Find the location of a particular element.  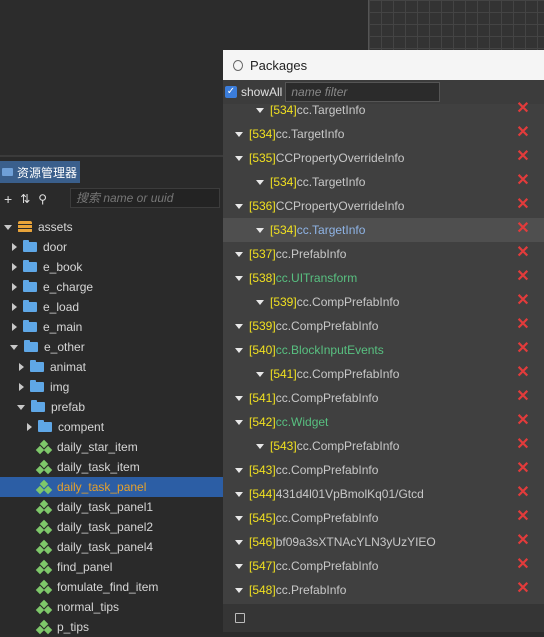

package-row: [537] cc.PrefabInfo ✕ is located at coordinates (383, 254).